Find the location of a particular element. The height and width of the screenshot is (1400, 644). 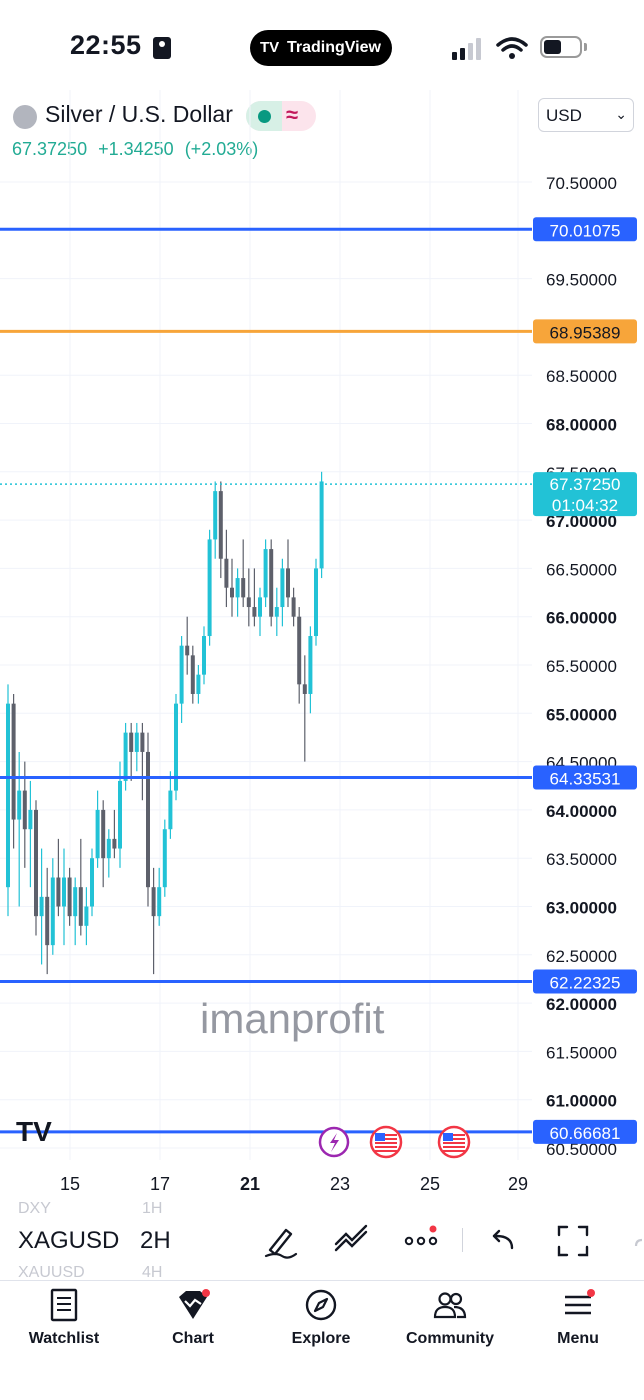

price-axis-label: 61.50000 is located at coordinates (581, 1052).